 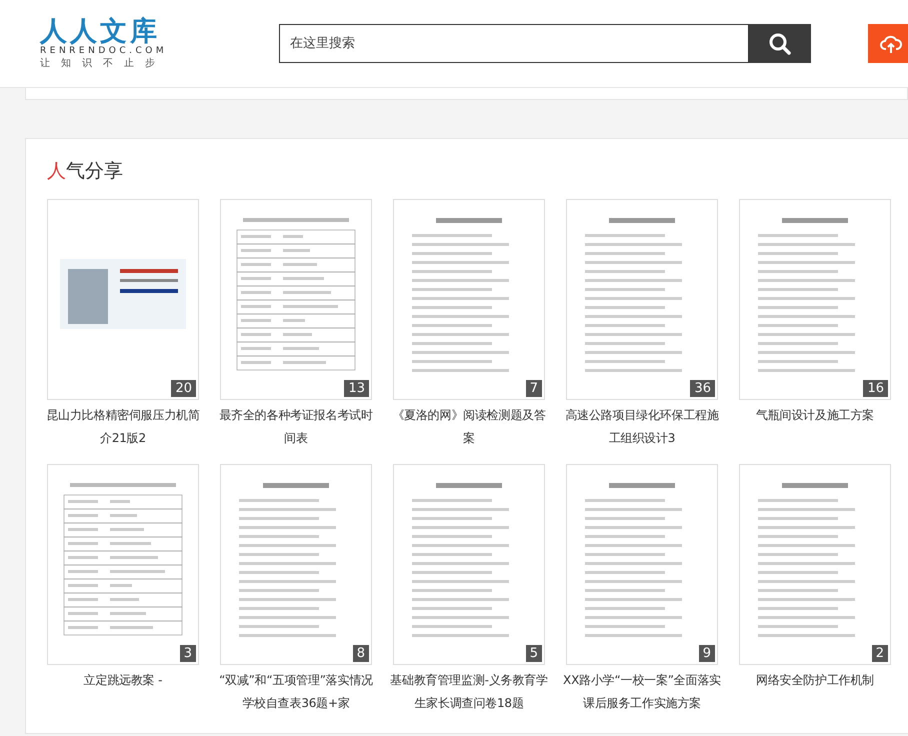 What do you see at coordinates (891, 44) in the screenshot?
I see `cloud-upload-icon` at bounding box center [891, 44].